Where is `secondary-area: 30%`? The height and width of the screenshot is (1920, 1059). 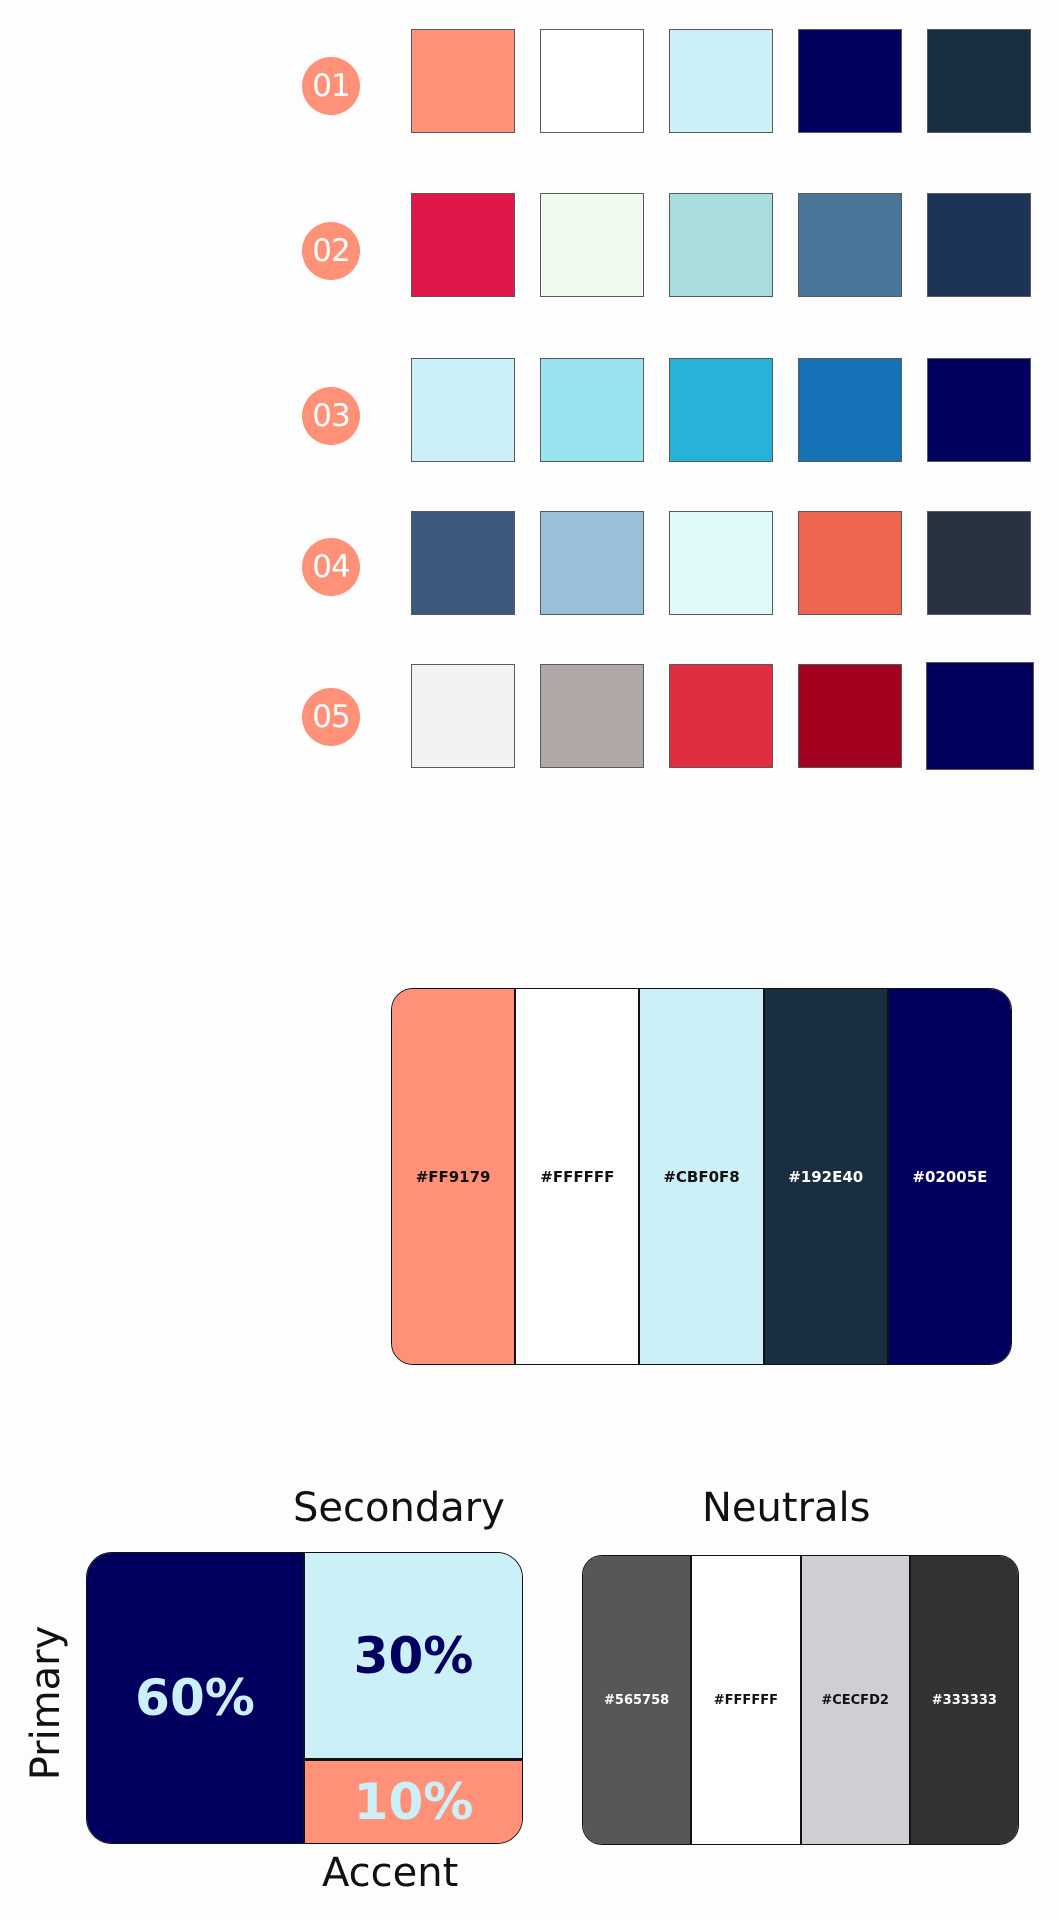
secondary-area: 30% is located at coordinates (413, 1657).